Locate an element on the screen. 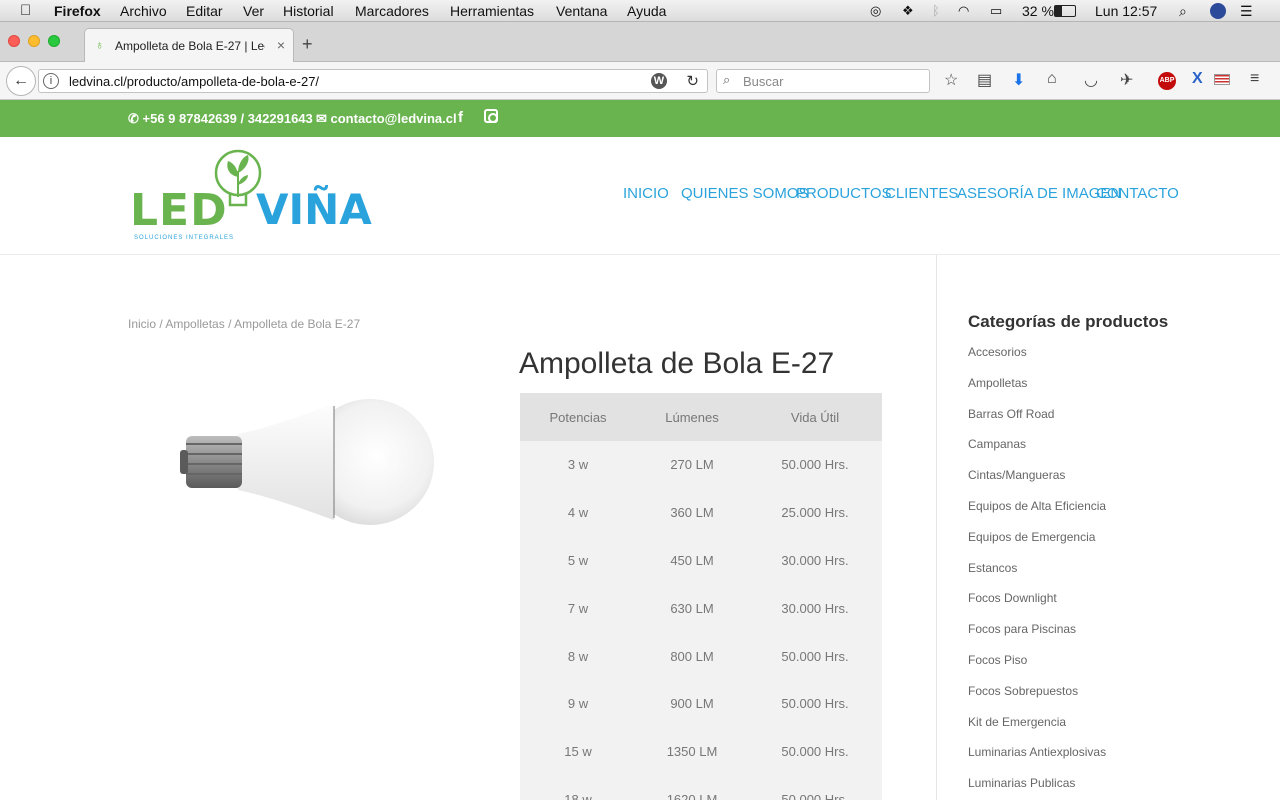 The width and height of the screenshot is (1280, 800). nav-productos: PRODUCTOS is located at coordinates (844, 193).